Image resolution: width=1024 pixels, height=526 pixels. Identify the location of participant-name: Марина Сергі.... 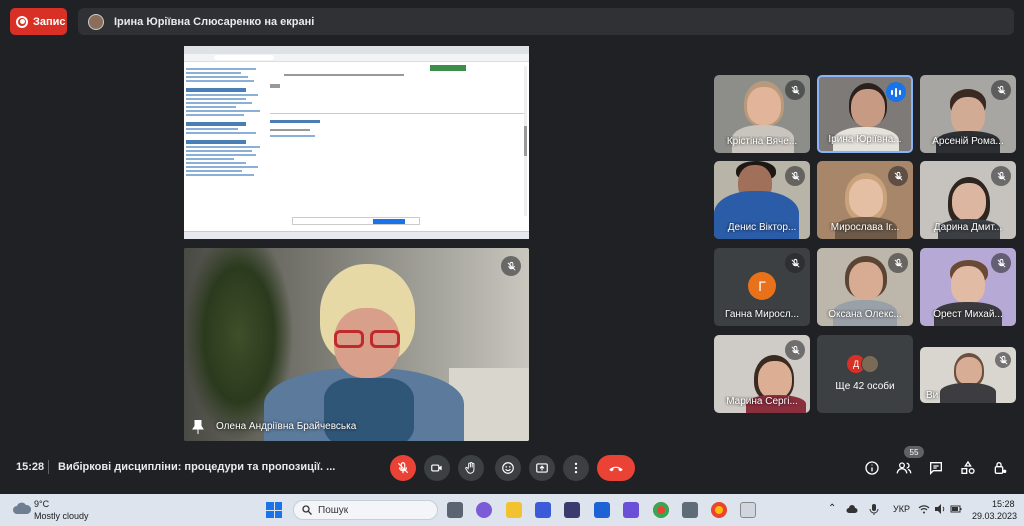
(762, 401).